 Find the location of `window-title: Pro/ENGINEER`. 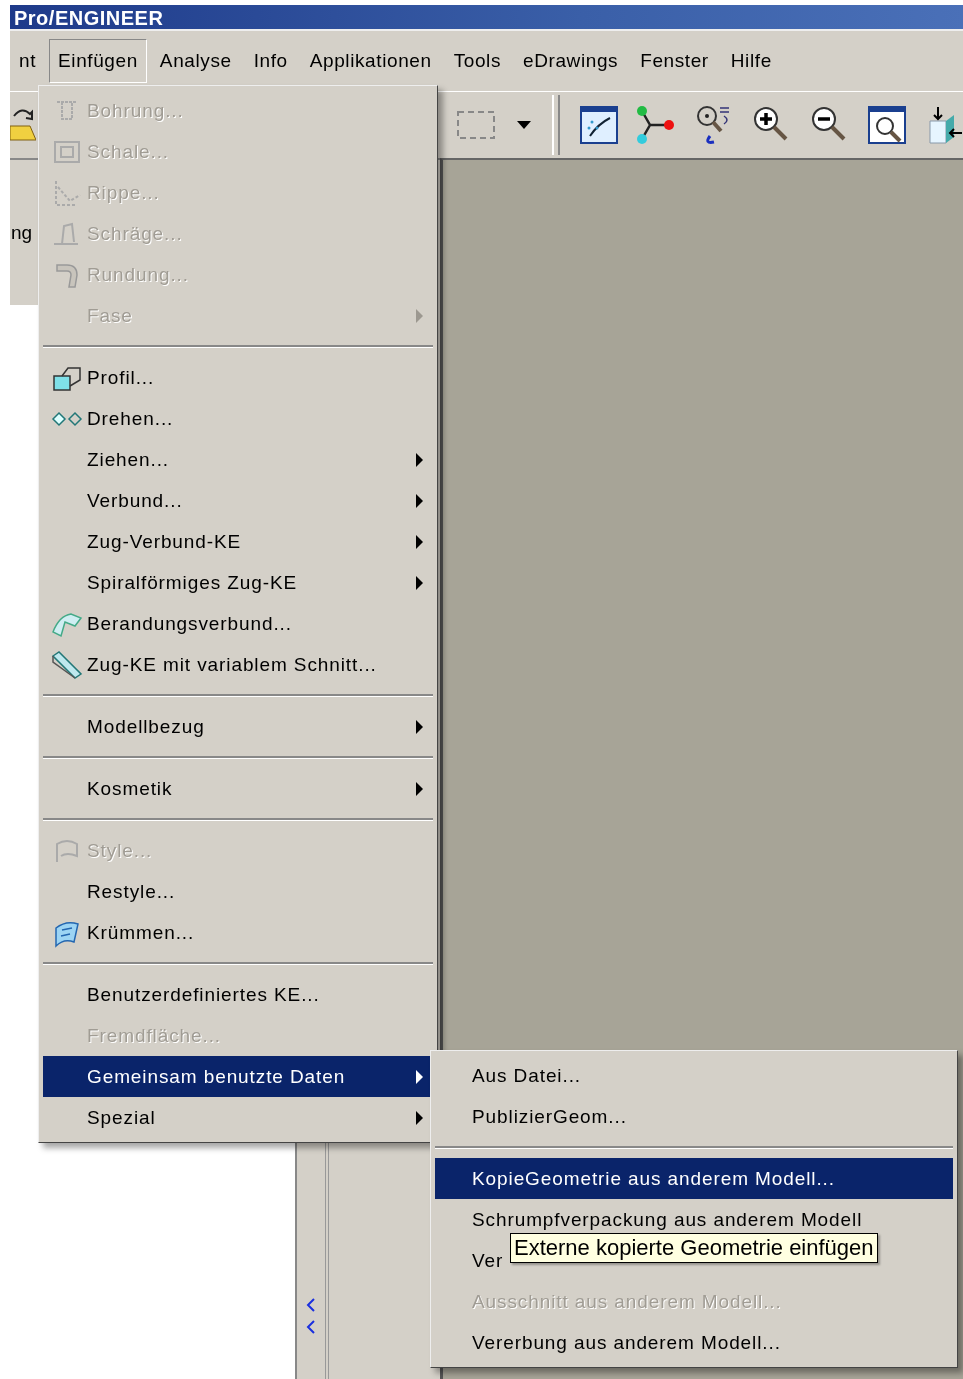

window-title: Pro/ENGINEER is located at coordinates (89, 18).